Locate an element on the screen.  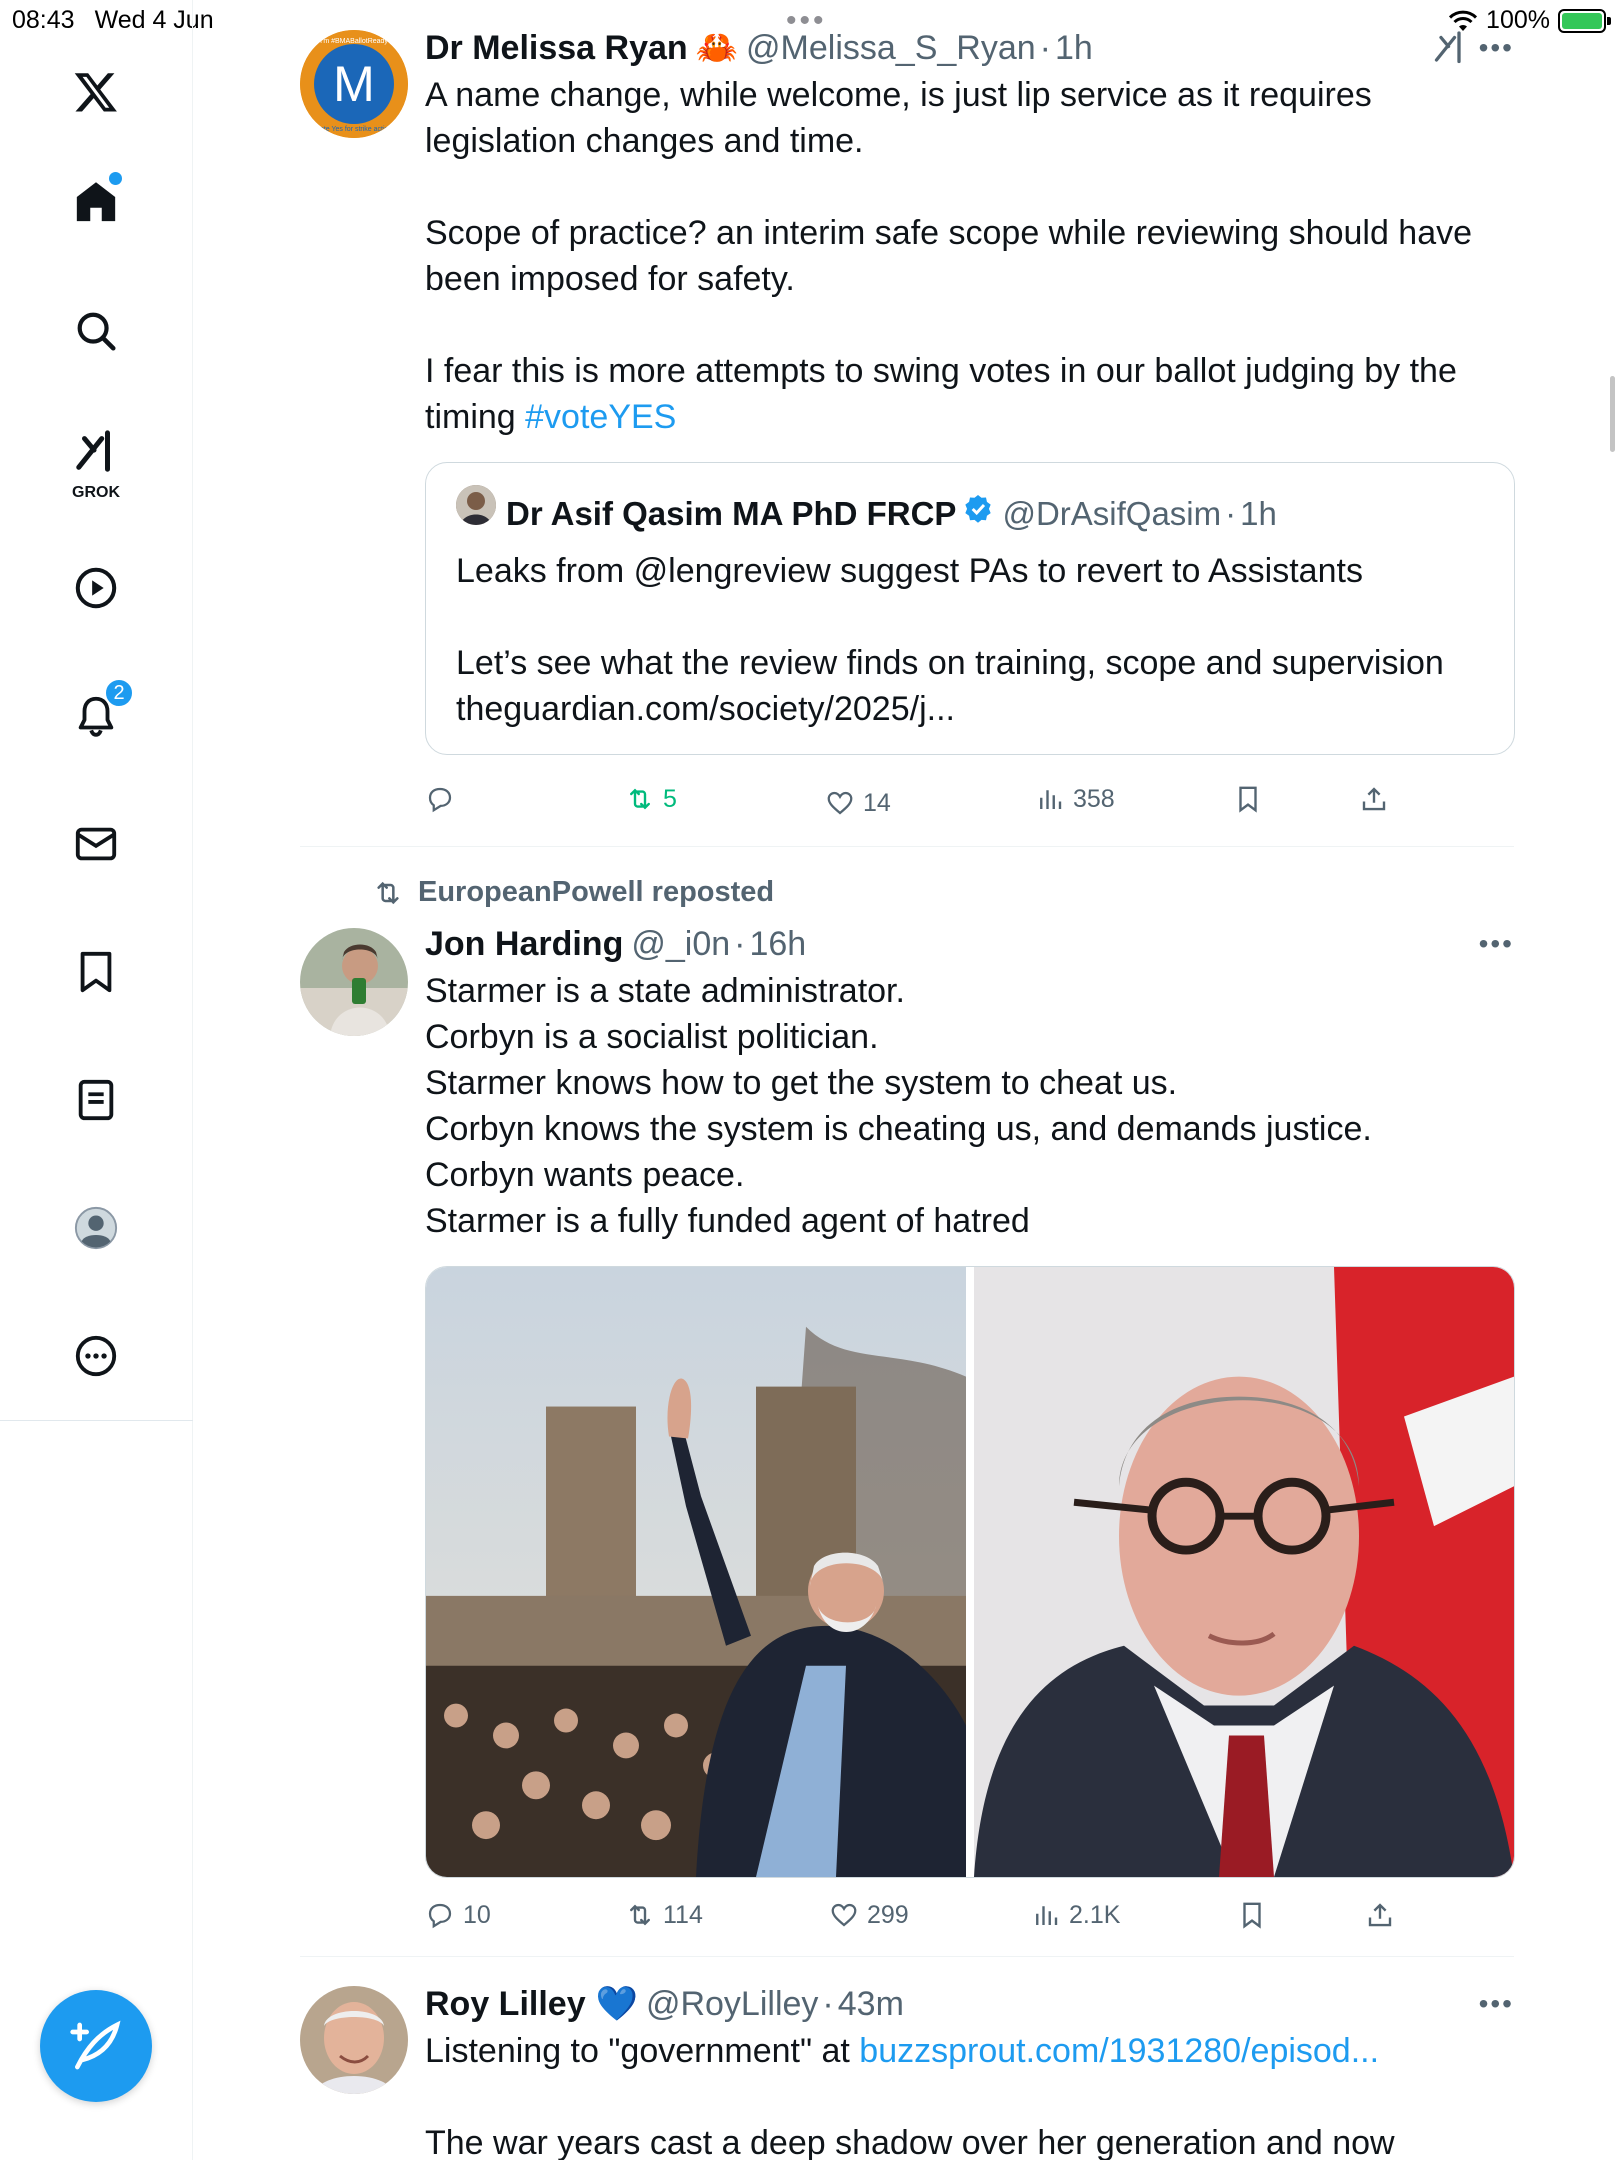
feather-plus-icon is located at coordinates (95, 2045).